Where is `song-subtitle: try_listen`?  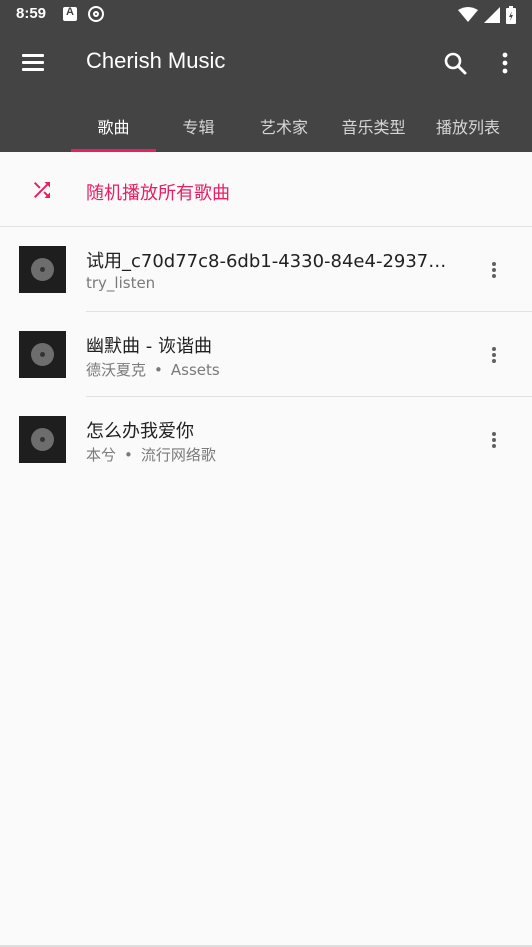 song-subtitle: try_listen is located at coordinates (120, 283).